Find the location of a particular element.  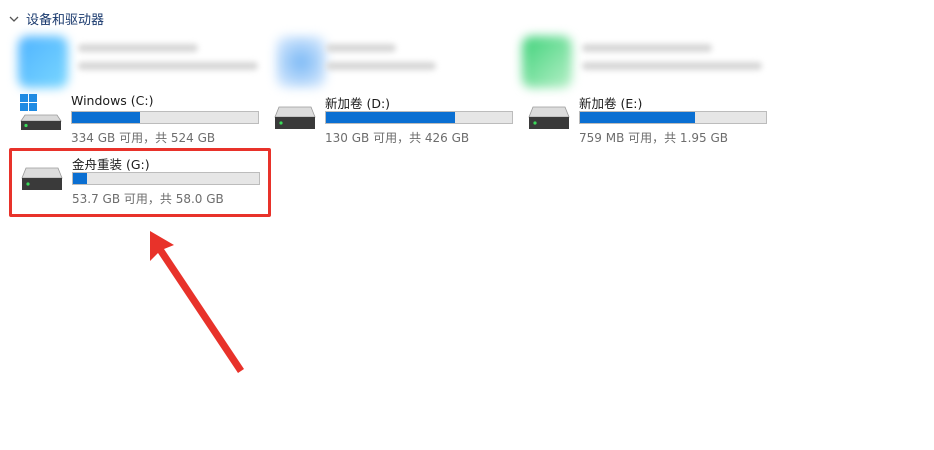

section-header-devices: 设备和驱动器 is located at coordinates (56, 18).